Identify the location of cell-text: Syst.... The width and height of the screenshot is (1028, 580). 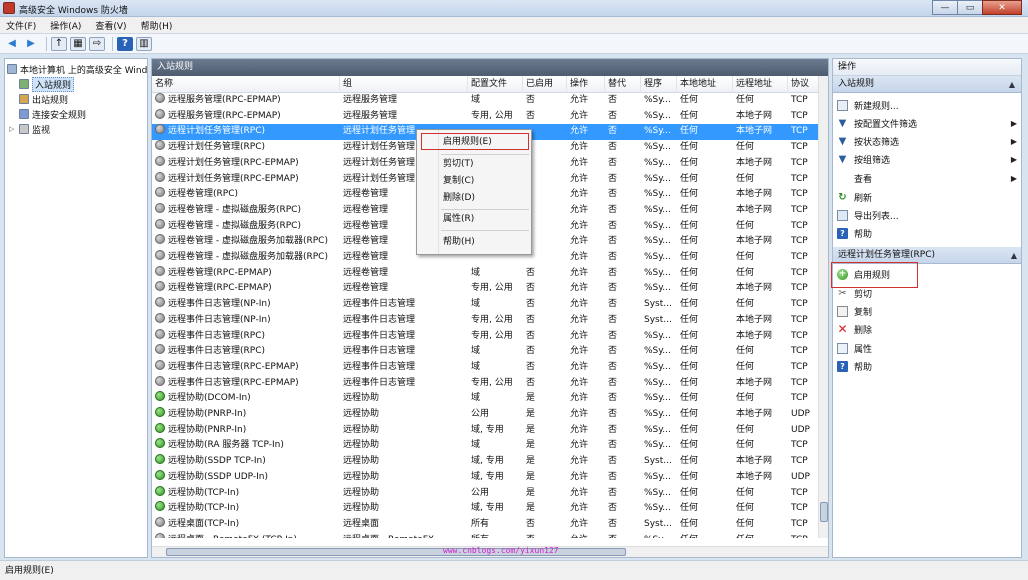
(658, 319).